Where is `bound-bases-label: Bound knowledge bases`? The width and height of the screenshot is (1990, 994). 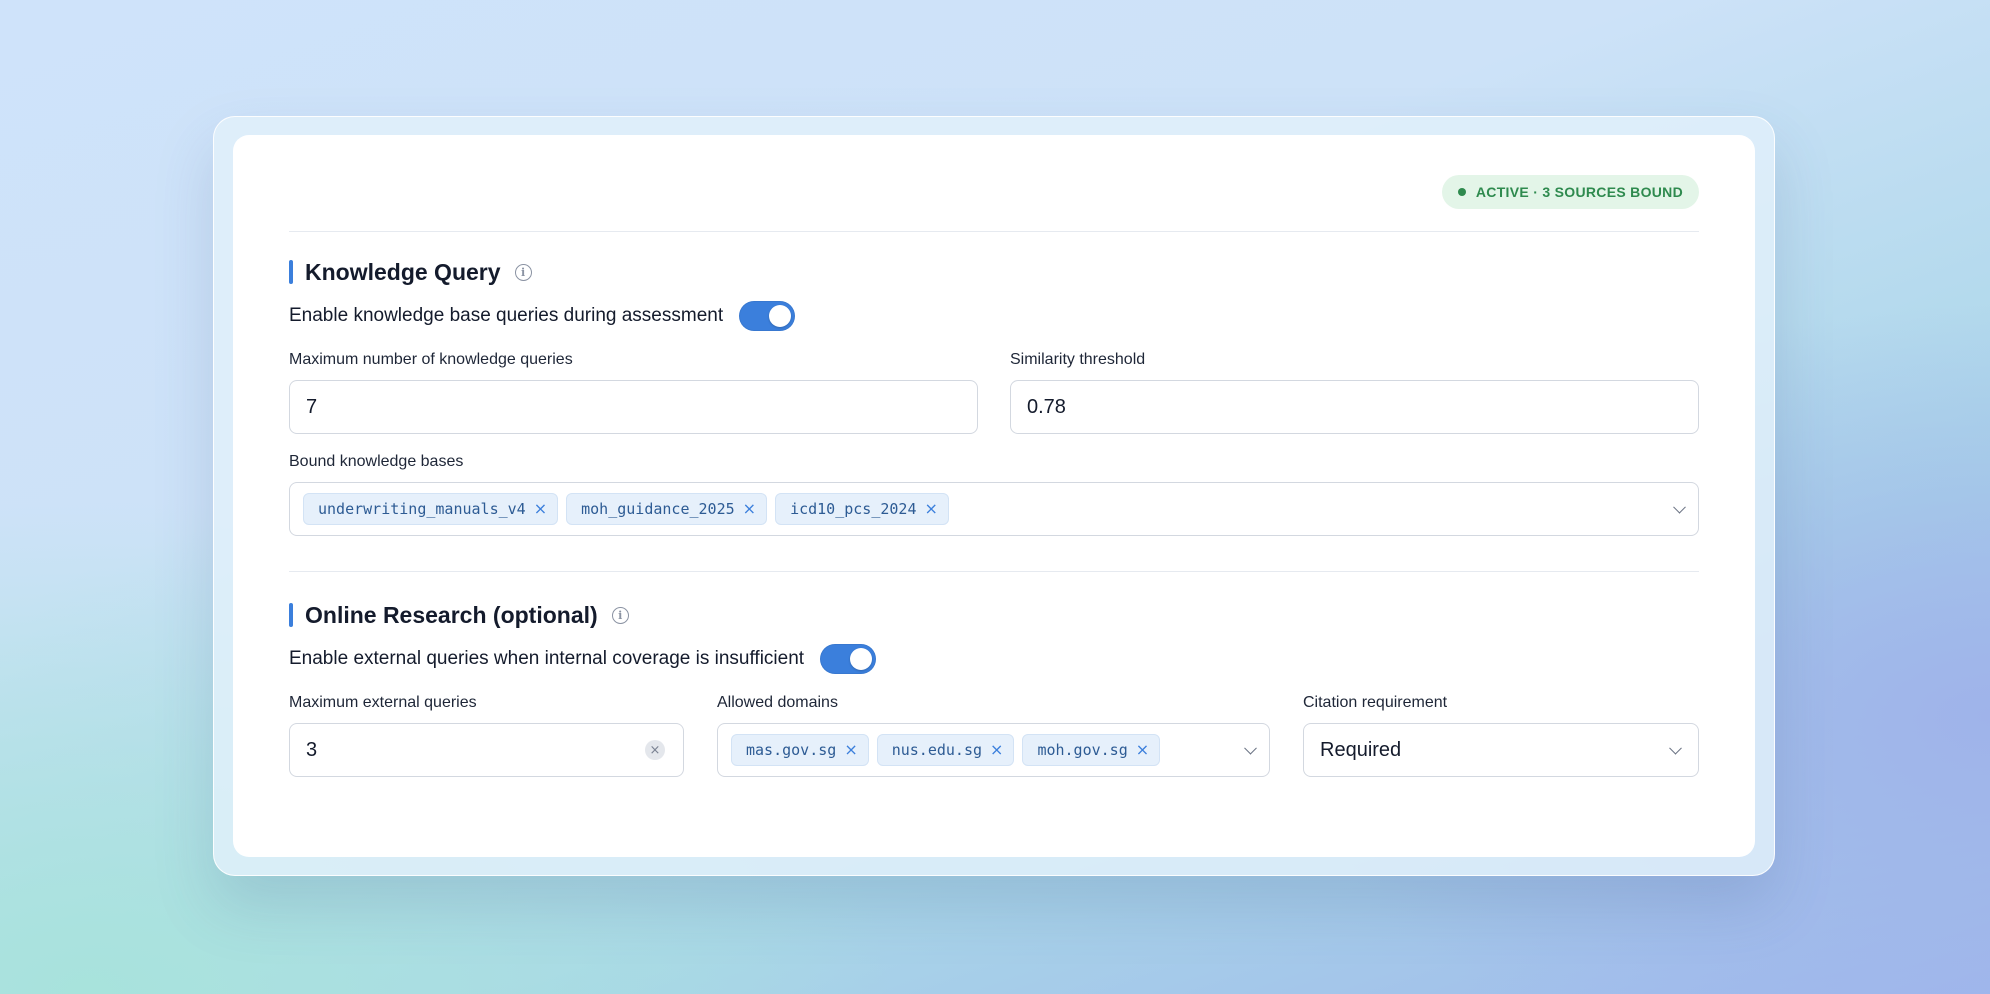 bound-bases-label: Bound knowledge bases is located at coordinates (376, 461).